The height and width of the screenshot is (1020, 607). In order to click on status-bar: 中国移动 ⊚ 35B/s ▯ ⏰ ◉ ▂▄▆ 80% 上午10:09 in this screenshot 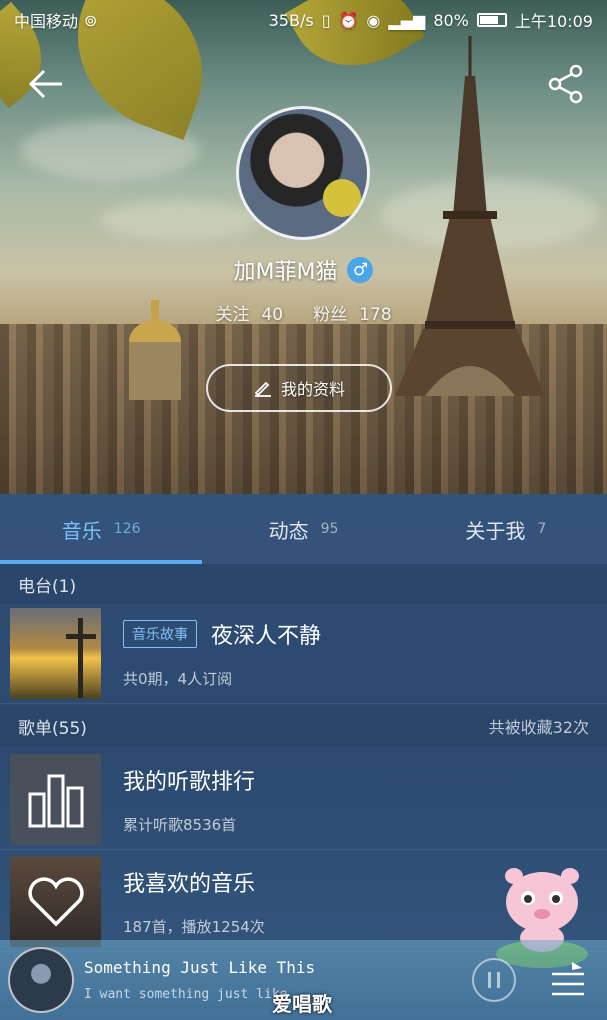, I will do `click(303, 20)`.